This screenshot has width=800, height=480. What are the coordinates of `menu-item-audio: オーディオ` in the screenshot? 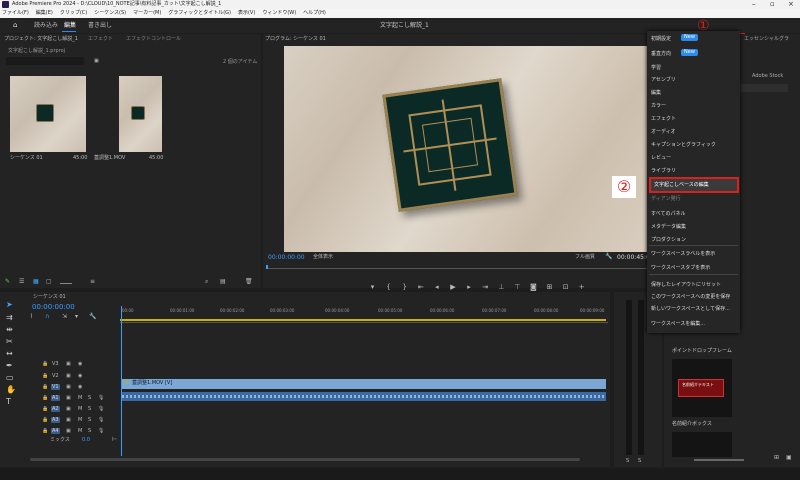 It's located at (663, 131).